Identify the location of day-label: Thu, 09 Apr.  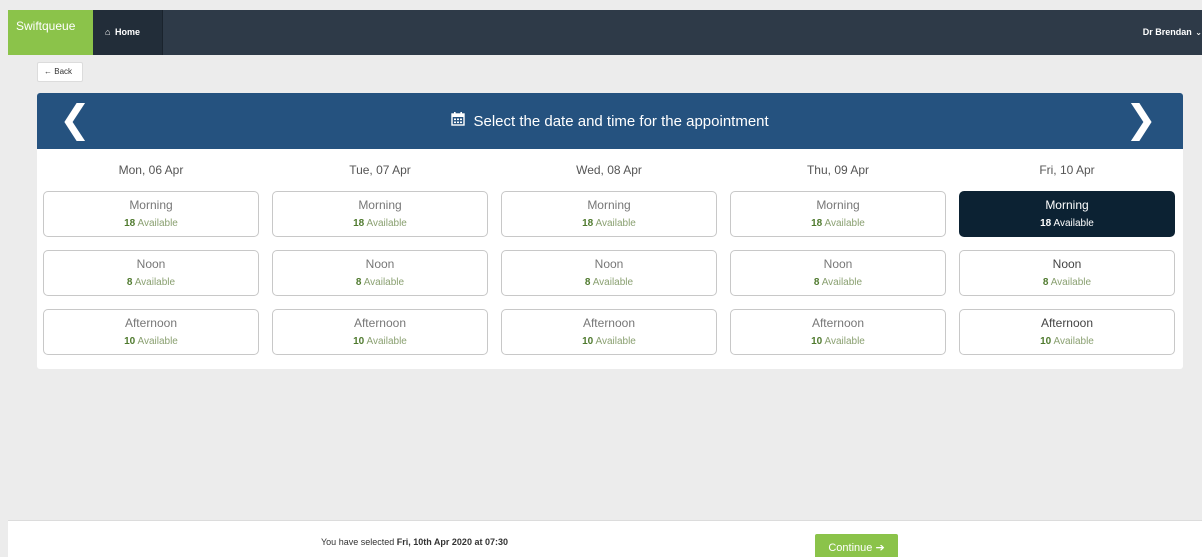
(838, 170).